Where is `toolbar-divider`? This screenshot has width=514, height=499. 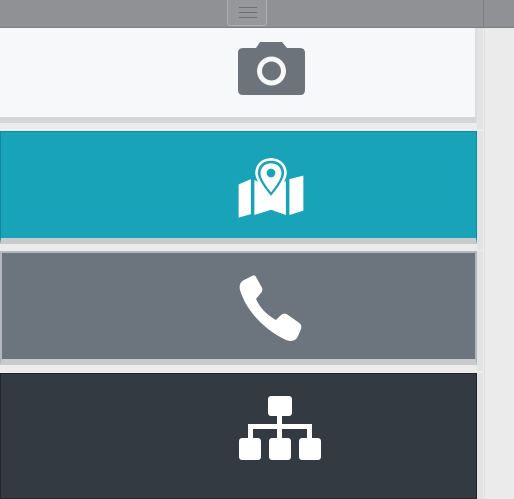
toolbar-divider is located at coordinates (483, 13).